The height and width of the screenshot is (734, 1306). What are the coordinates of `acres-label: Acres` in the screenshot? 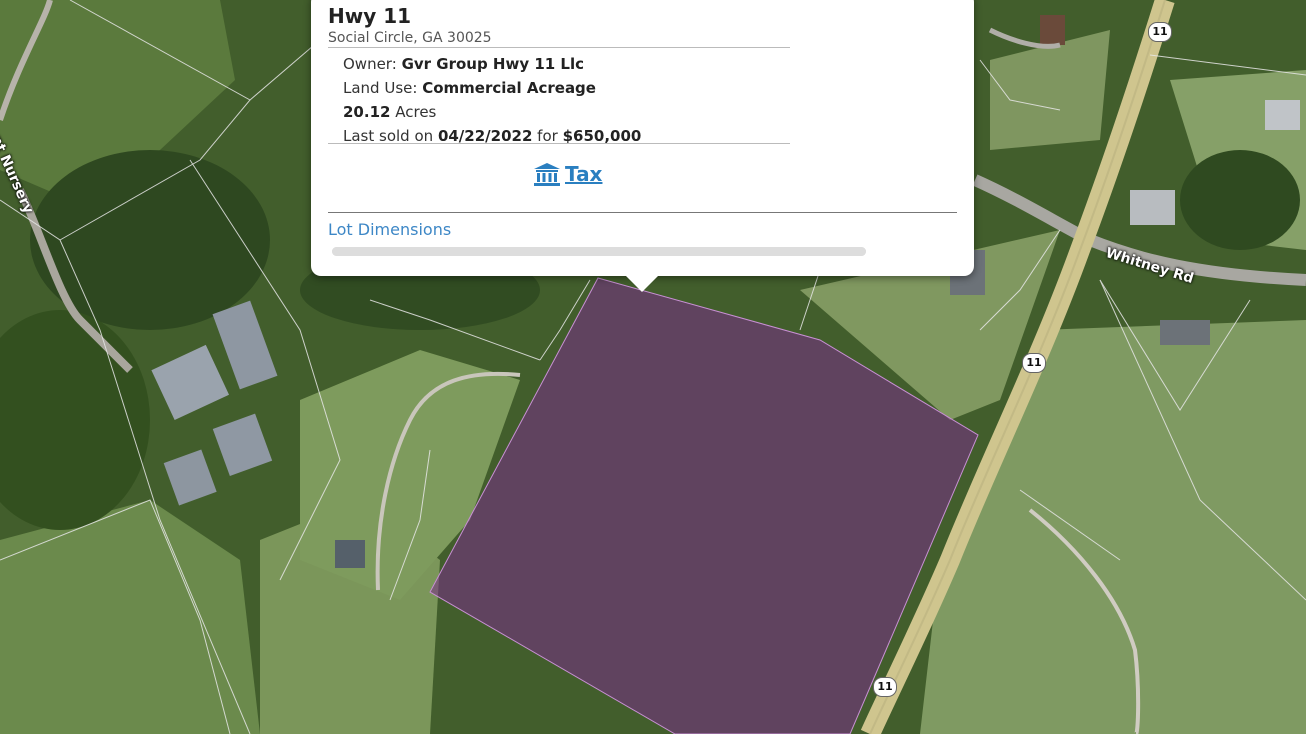 It's located at (416, 112).